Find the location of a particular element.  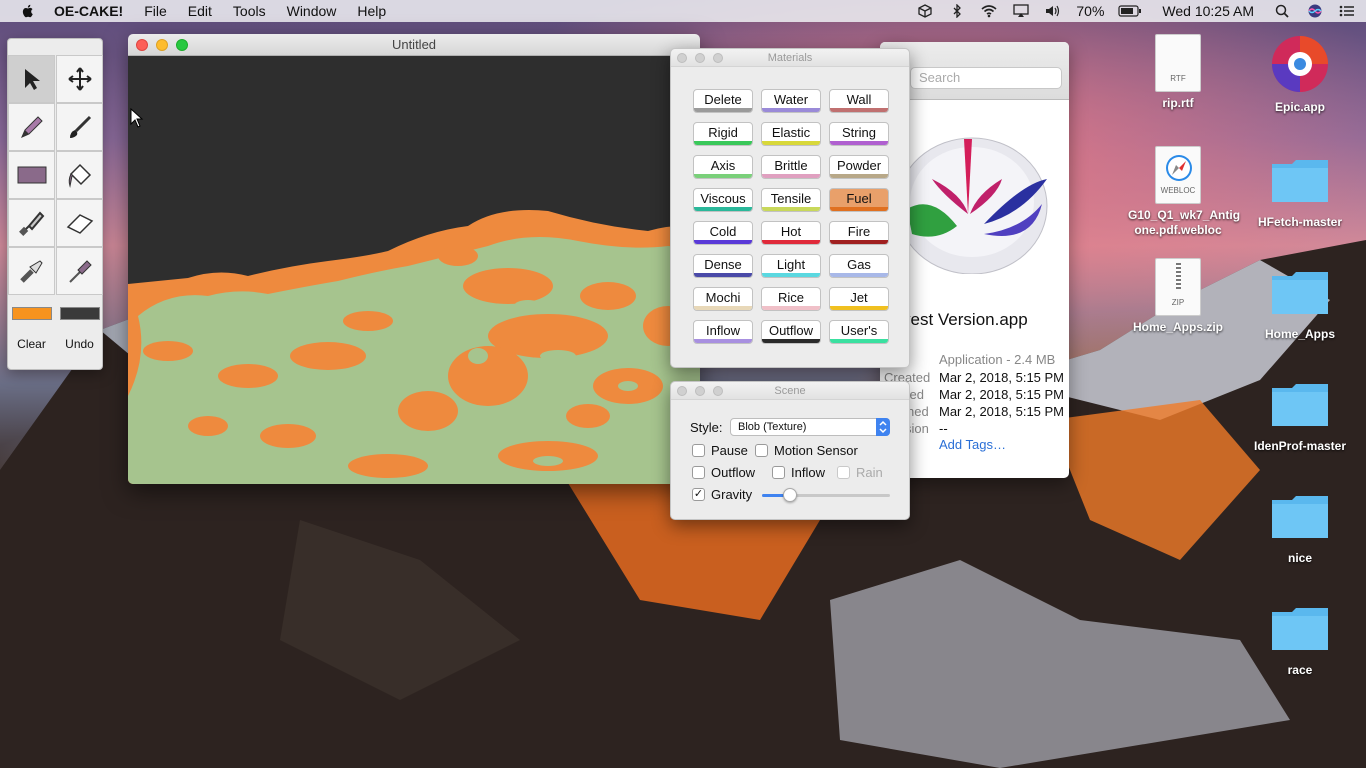

menu-app-name: OE-CAKE! is located at coordinates (88, 11).